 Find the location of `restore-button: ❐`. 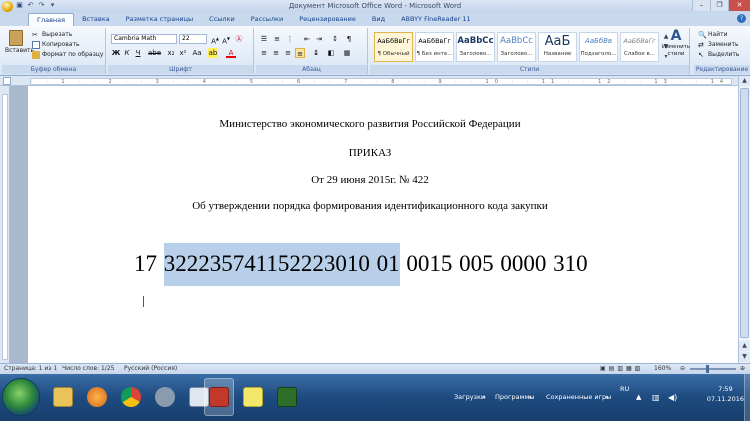

restore-button: ❐ is located at coordinates (719, 5).